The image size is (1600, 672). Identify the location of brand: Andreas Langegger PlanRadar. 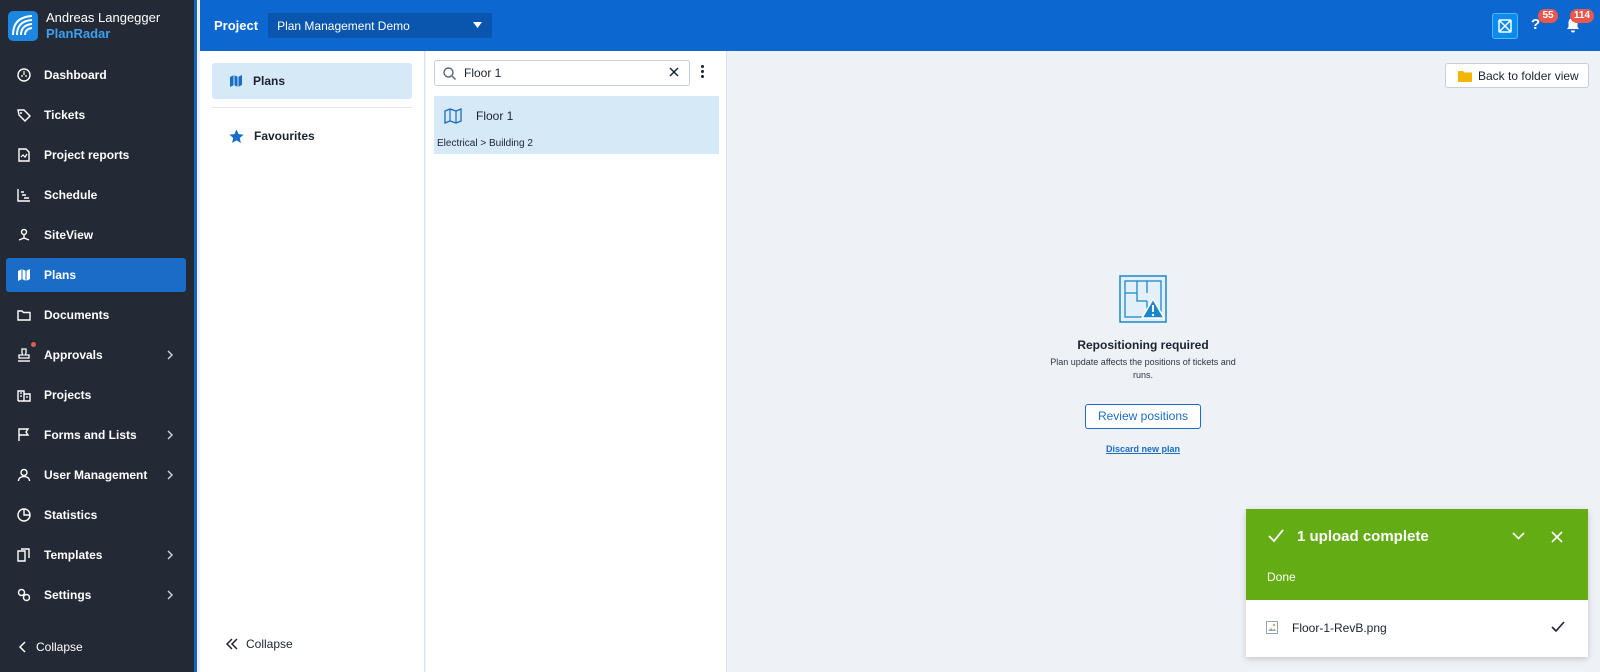
(97, 26).